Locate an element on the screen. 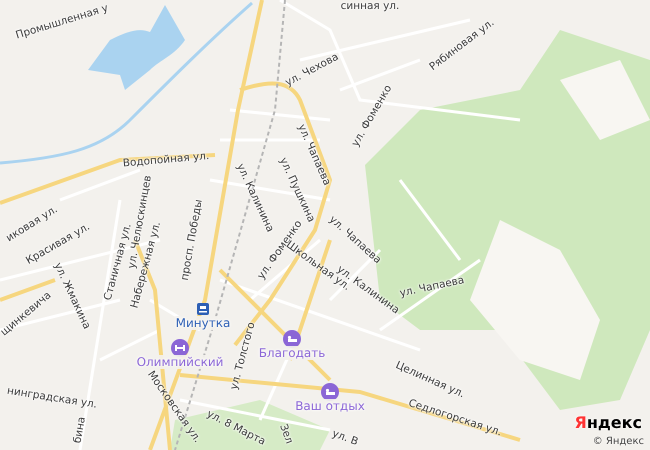 The image size is (650, 450). street-label: ул. В is located at coordinates (345, 438).